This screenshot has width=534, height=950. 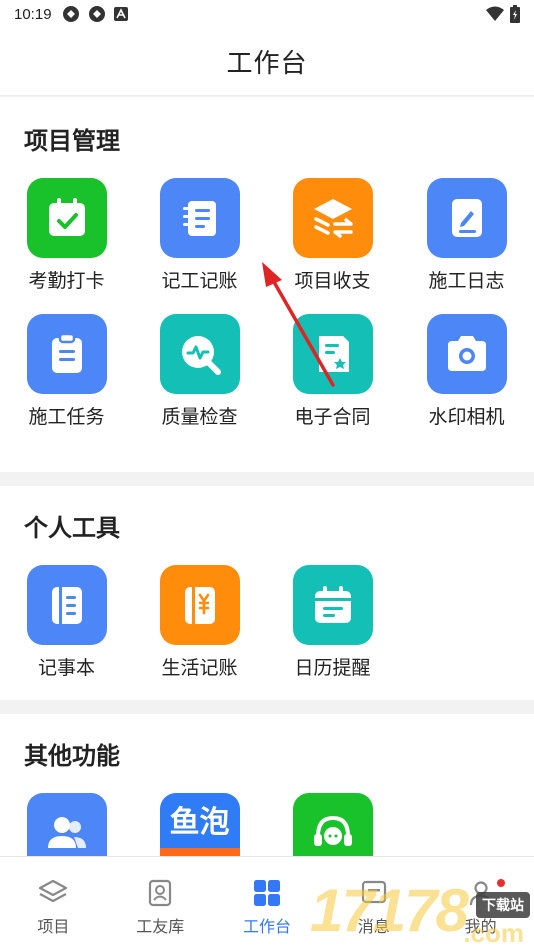 What do you see at coordinates (160, 927) in the screenshot?
I see `tab-label: 工友库` at bounding box center [160, 927].